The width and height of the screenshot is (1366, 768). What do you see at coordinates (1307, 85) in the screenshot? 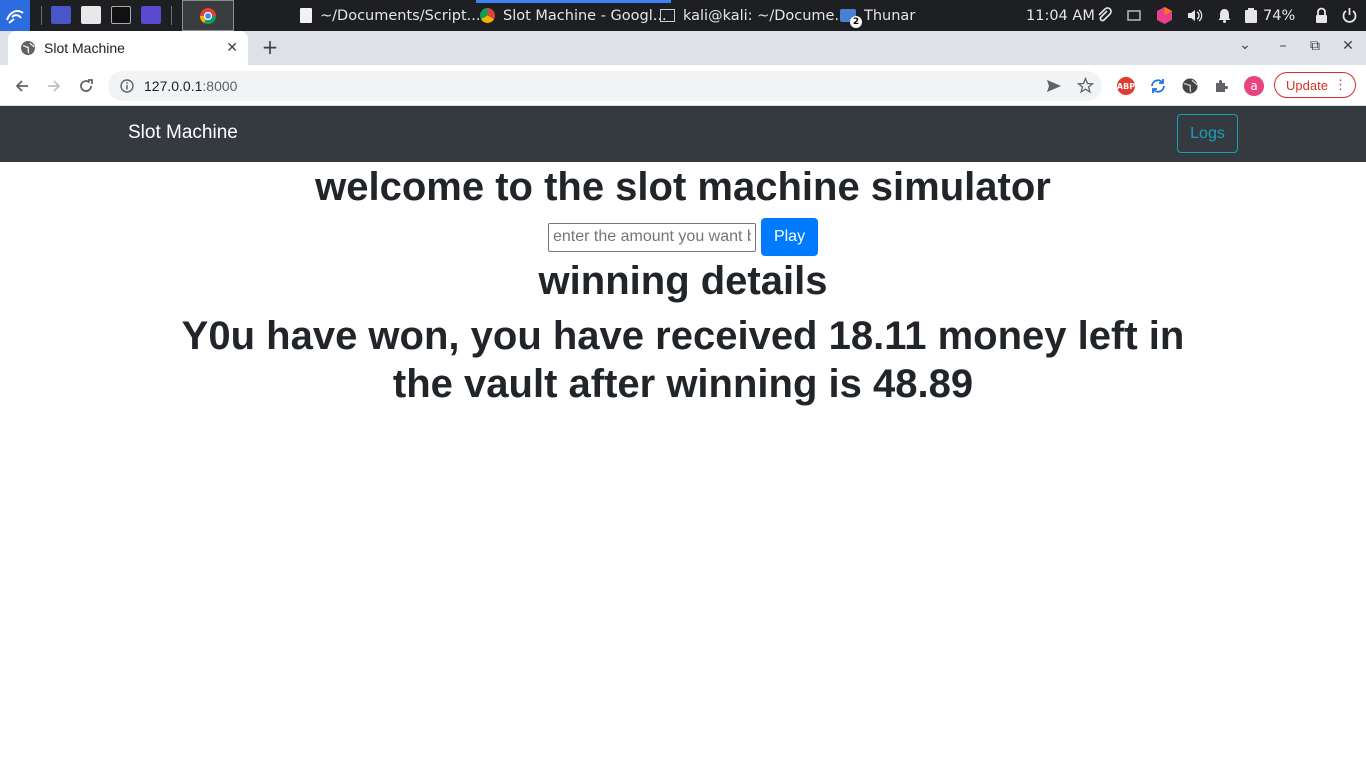
I see `update-label: Update` at bounding box center [1307, 85].